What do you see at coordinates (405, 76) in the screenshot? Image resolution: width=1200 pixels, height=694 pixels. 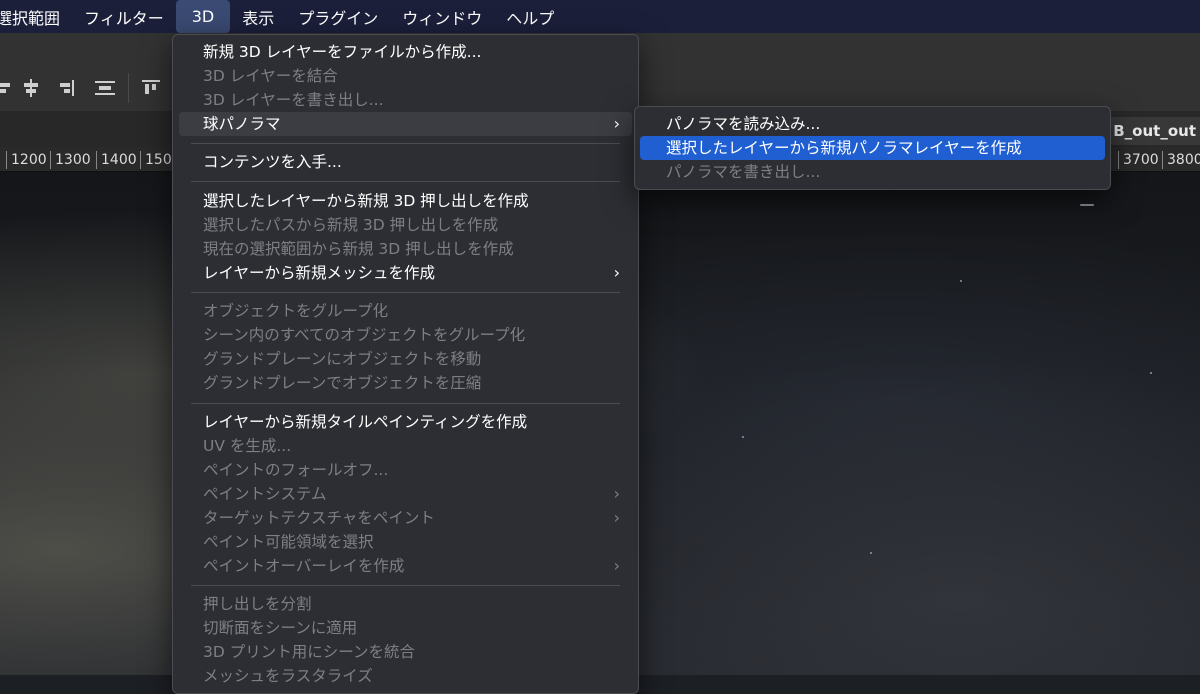 I see `menu-item-merge-3d-layers: 3D レイヤーを結合` at bounding box center [405, 76].